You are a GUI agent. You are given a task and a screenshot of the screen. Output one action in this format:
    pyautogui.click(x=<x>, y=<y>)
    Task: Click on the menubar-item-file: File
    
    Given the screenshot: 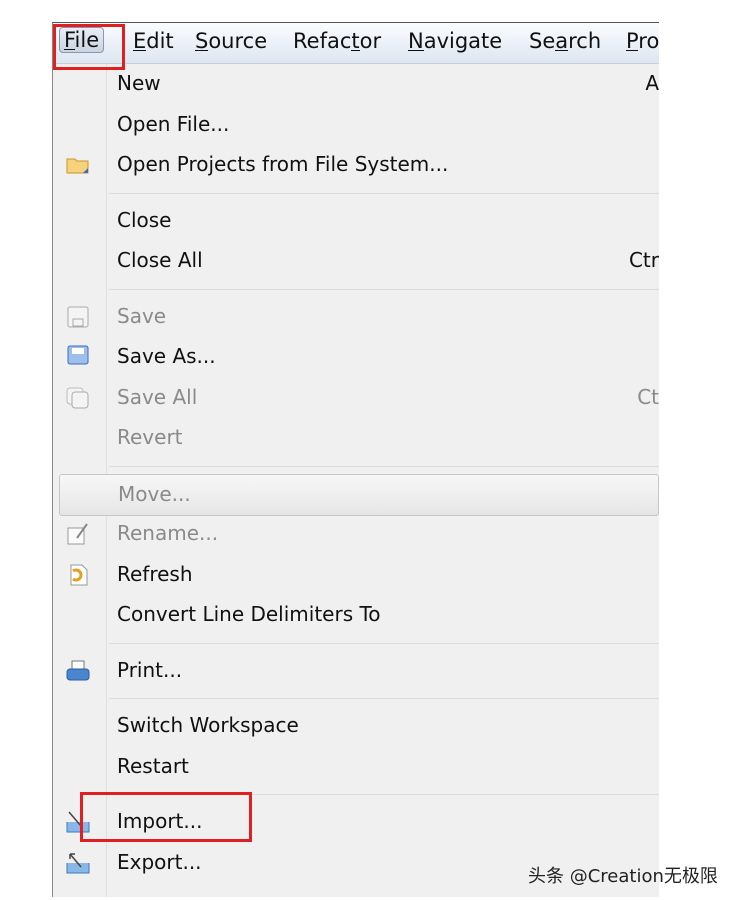 What is the action you would take?
    pyautogui.click(x=82, y=40)
    